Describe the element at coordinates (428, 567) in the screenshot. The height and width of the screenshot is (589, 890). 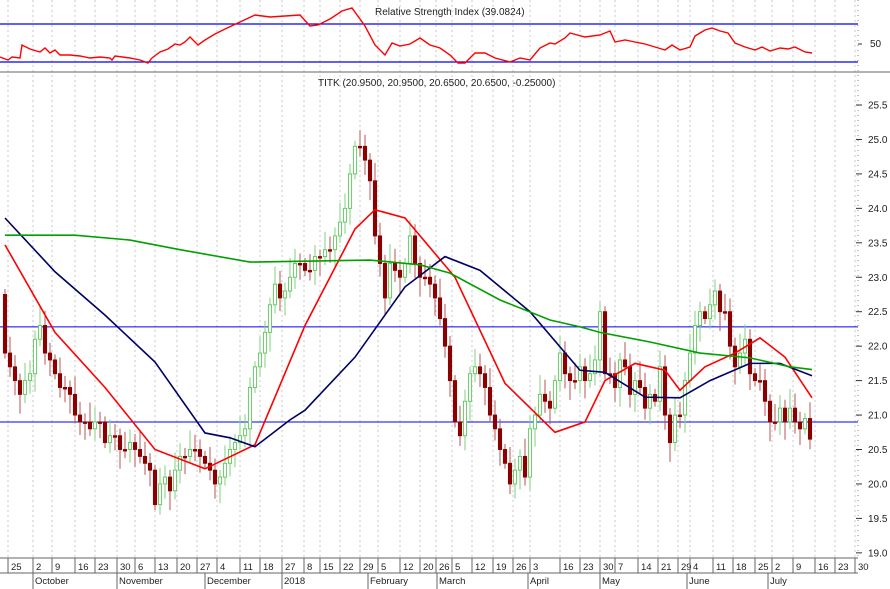
I see `date-tick-label: 20` at that location.